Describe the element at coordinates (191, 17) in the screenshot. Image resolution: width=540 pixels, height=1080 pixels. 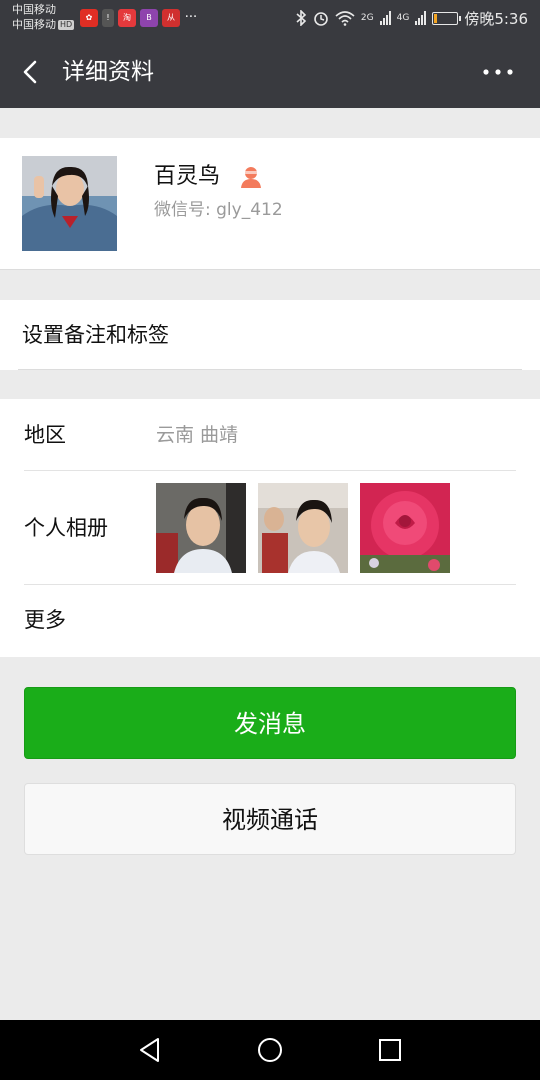
I see `more-dots-icon: ···` at that location.